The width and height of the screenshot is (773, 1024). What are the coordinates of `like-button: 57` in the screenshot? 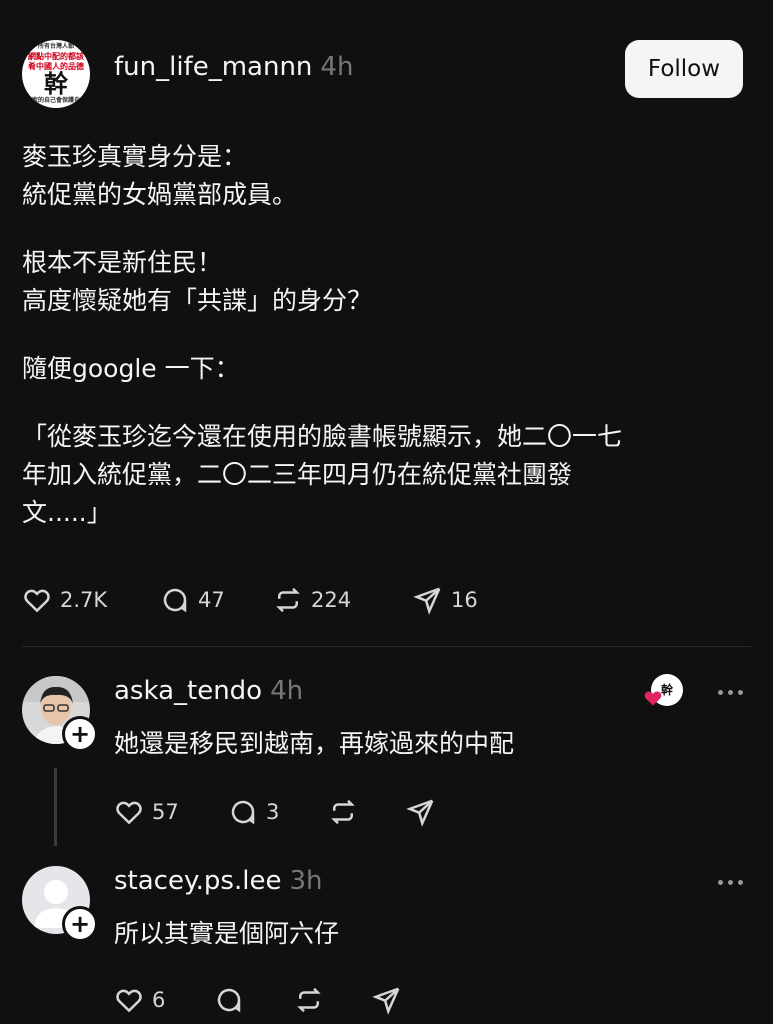 It's located at (171, 812).